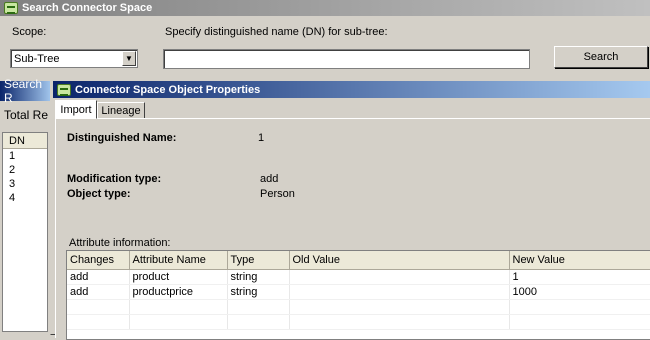 The height and width of the screenshot is (340, 650). I want to click on column-header-changes: Changes, so click(98, 260).